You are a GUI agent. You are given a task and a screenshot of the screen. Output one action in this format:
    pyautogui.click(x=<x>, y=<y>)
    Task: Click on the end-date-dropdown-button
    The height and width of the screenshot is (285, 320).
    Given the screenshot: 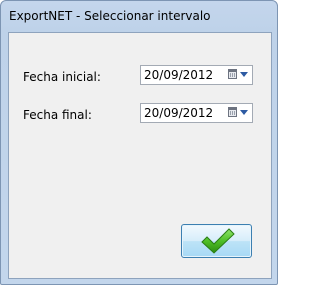 What is the action you would take?
    pyautogui.click(x=238, y=113)
    